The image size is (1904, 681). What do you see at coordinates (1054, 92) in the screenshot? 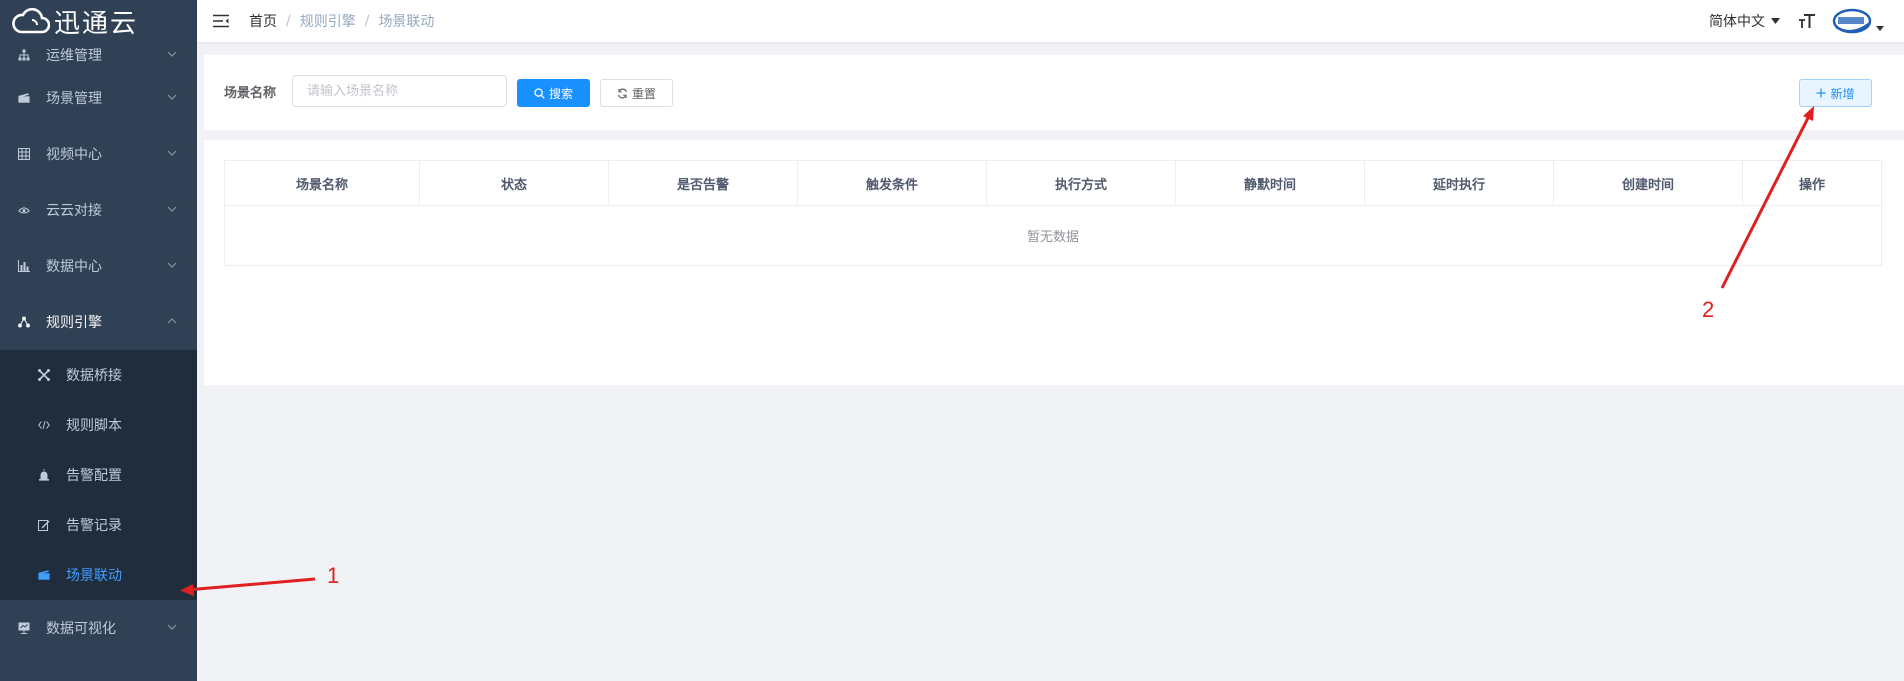
I see `search-panel: 场景名称 搜索 重置 新增` at bounding box center [1054, 92].